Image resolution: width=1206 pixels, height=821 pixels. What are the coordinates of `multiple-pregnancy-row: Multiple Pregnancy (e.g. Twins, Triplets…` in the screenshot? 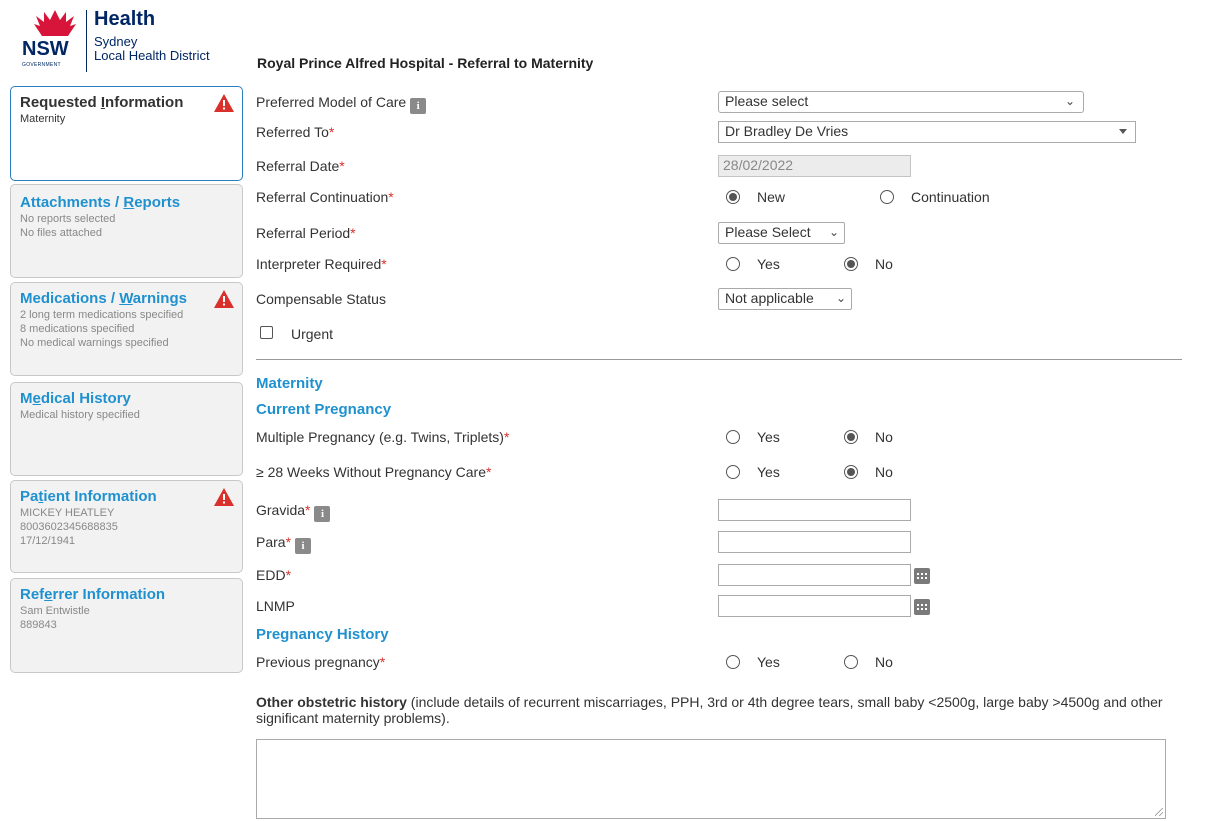 It's located at (721, 438).